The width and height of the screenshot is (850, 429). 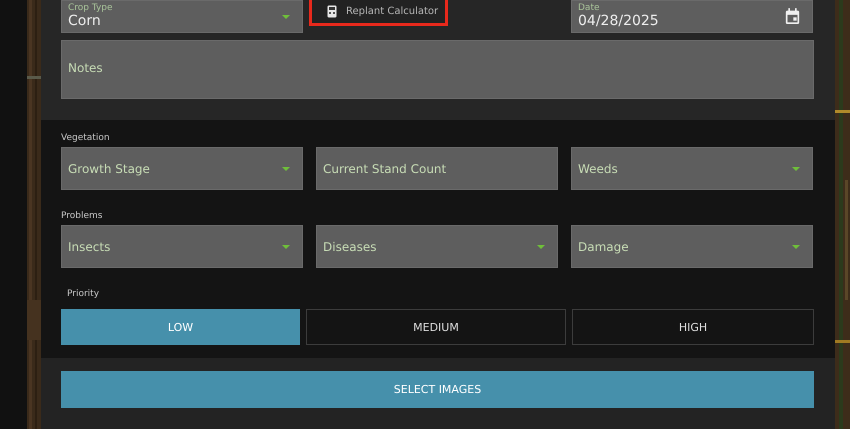 I want to click on input-field: Current Stand Count, so click(x=437, y=168).